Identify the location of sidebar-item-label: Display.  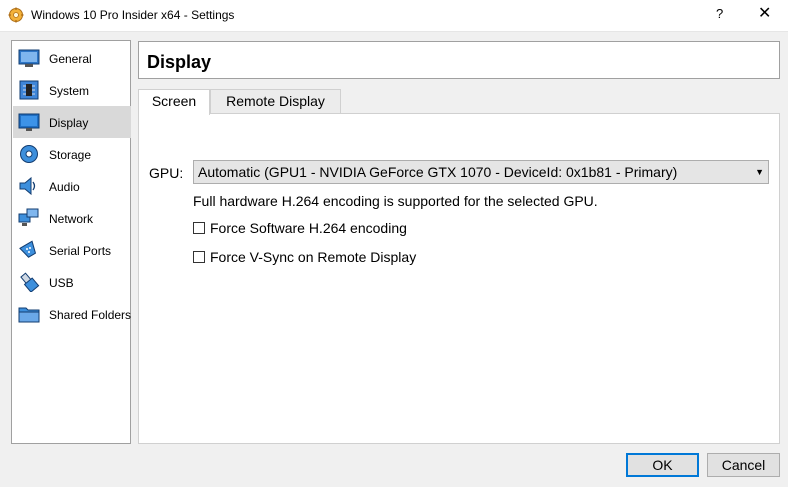
(69, 123).